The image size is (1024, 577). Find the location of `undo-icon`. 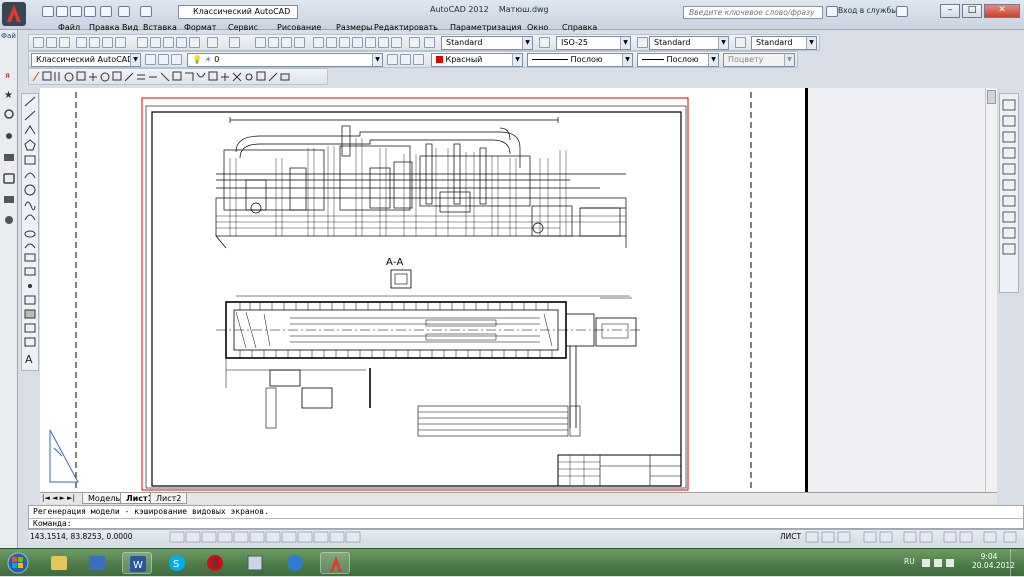

undo-icon is located at coordinates (124, 11).